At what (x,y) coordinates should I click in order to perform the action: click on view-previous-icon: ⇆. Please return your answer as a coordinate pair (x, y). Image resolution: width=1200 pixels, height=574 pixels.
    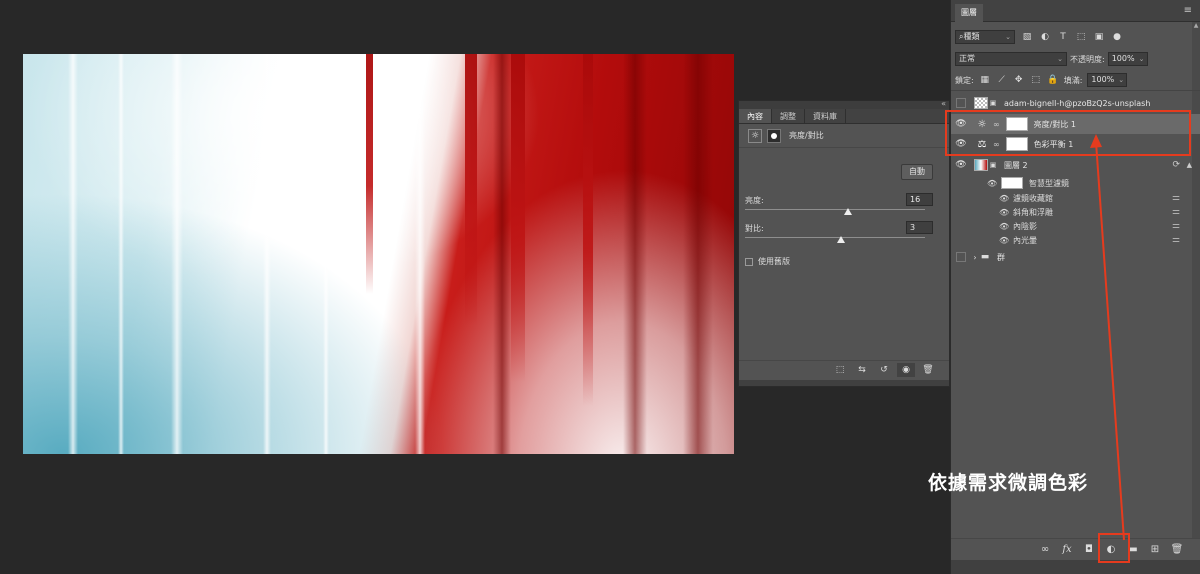
    Looking at the image, I should click on (862, 370).